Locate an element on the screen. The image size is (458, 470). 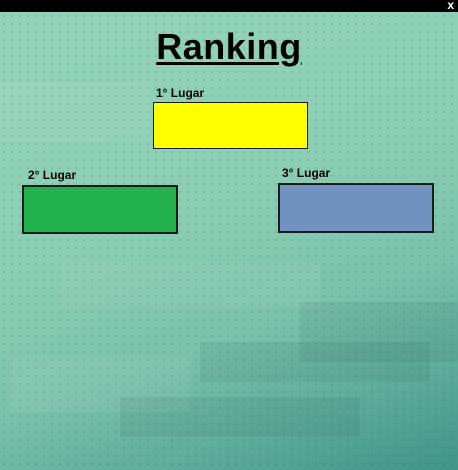
second-place-box is located at coordinates (100, 209).